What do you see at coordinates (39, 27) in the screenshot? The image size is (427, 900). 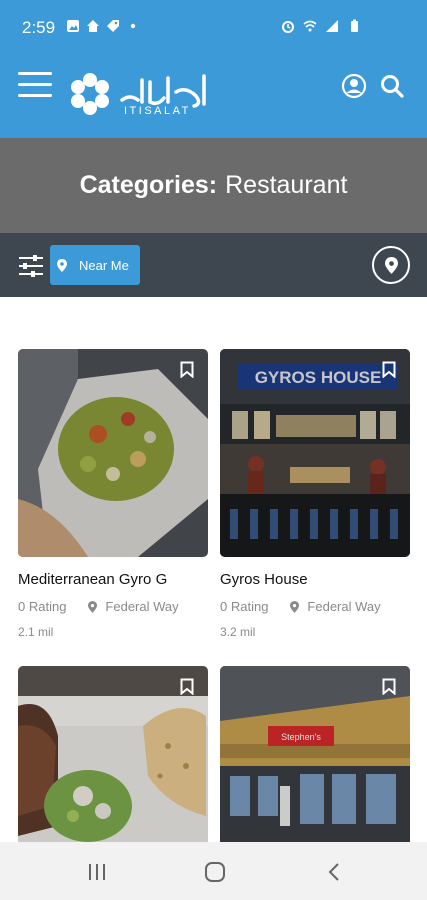 I see `status-time: 2:59` at bounding box center [39, 27].